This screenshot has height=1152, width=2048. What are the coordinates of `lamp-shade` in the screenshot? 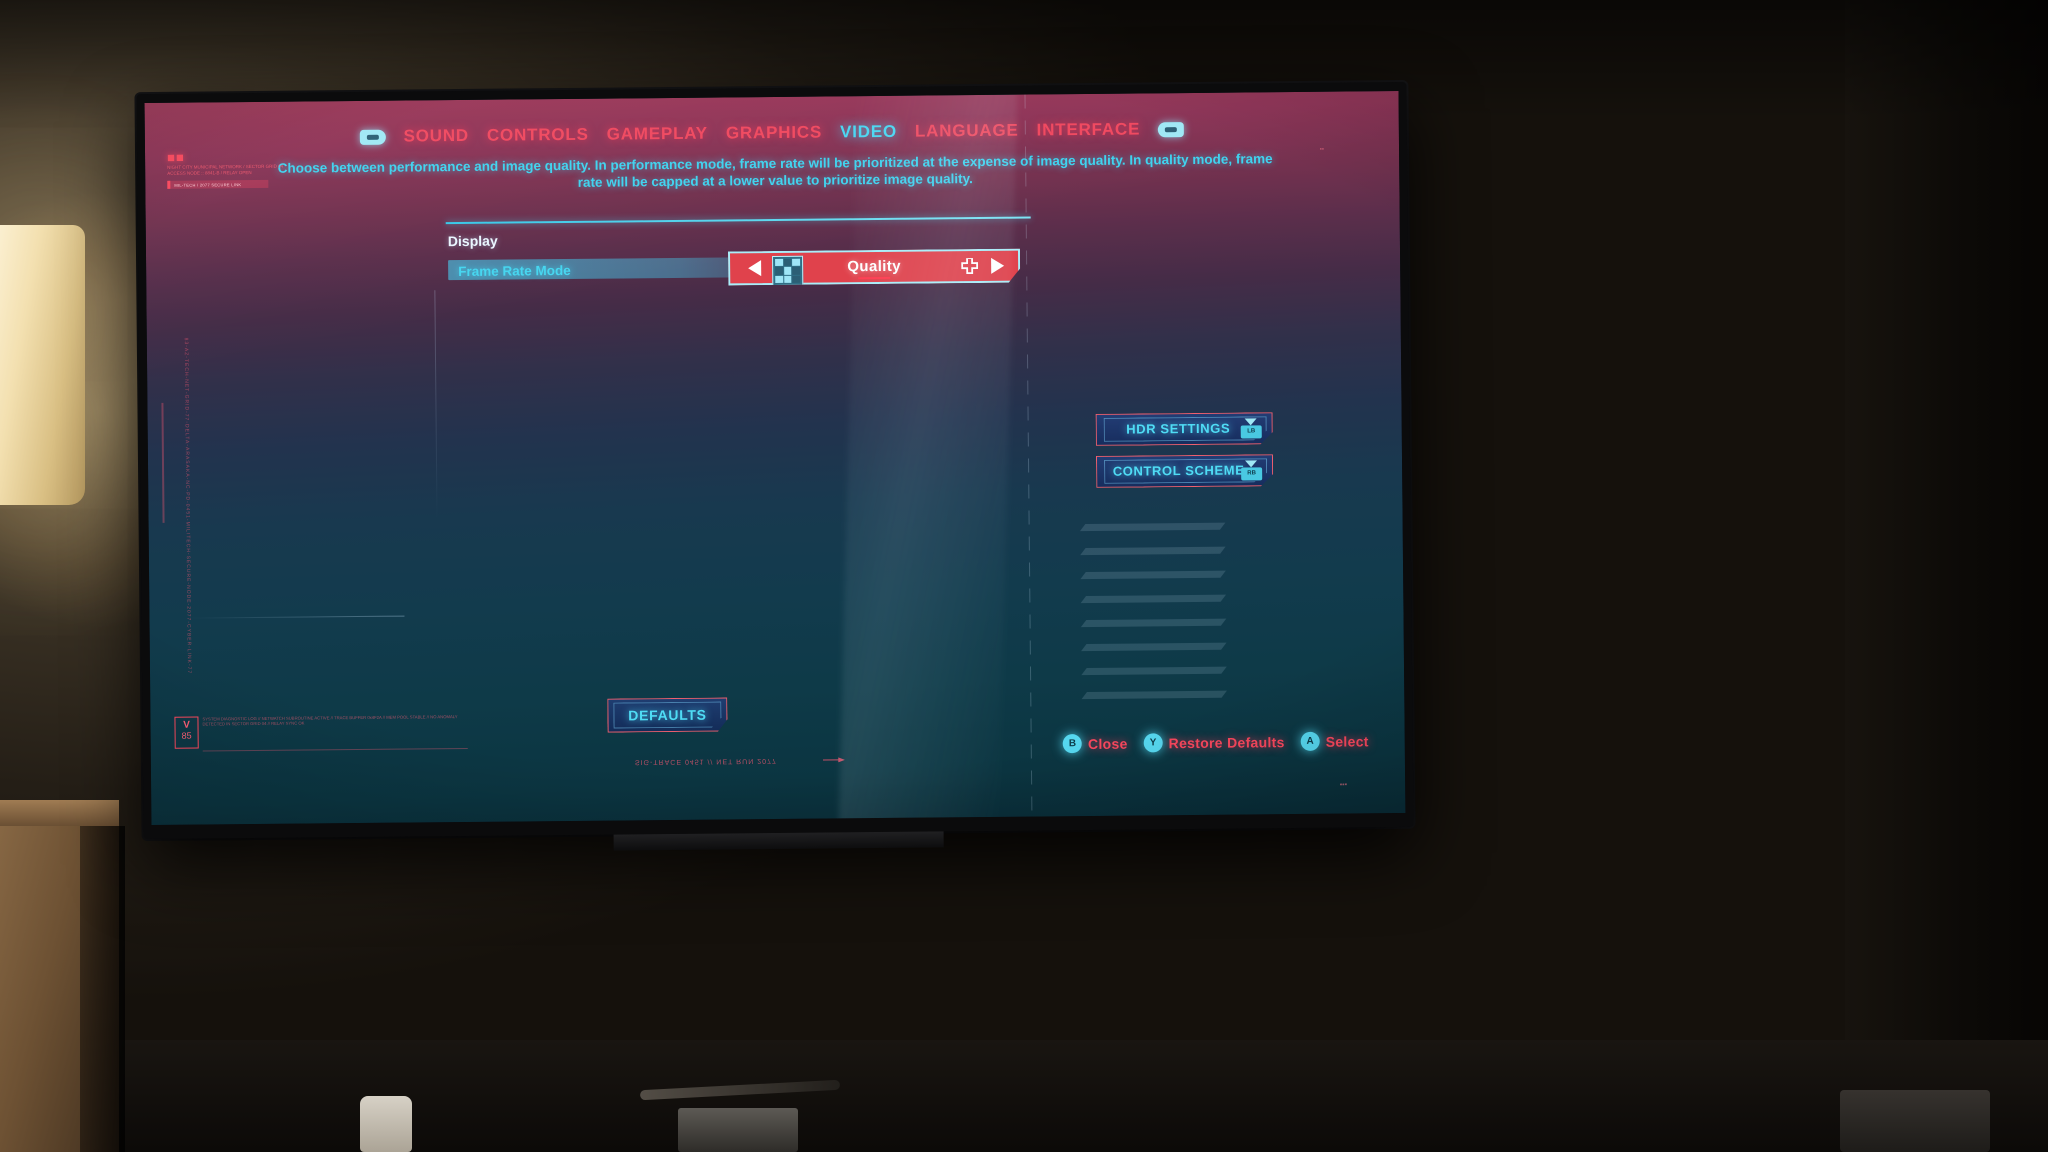 It's located at (42, 365).